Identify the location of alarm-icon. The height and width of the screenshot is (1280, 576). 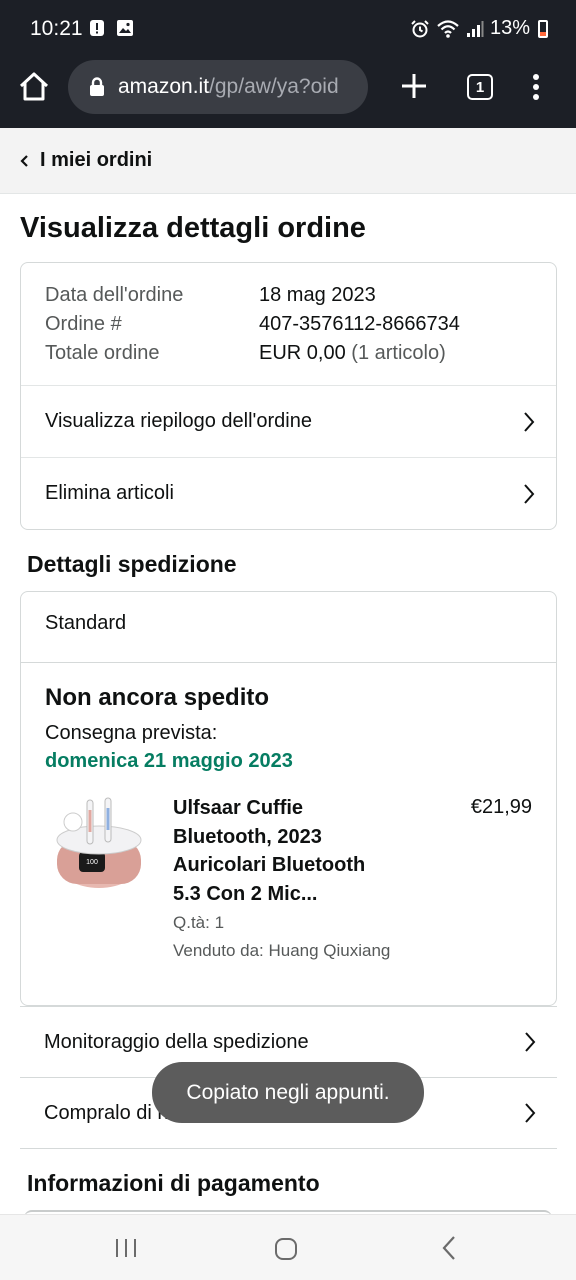
(420, 28).